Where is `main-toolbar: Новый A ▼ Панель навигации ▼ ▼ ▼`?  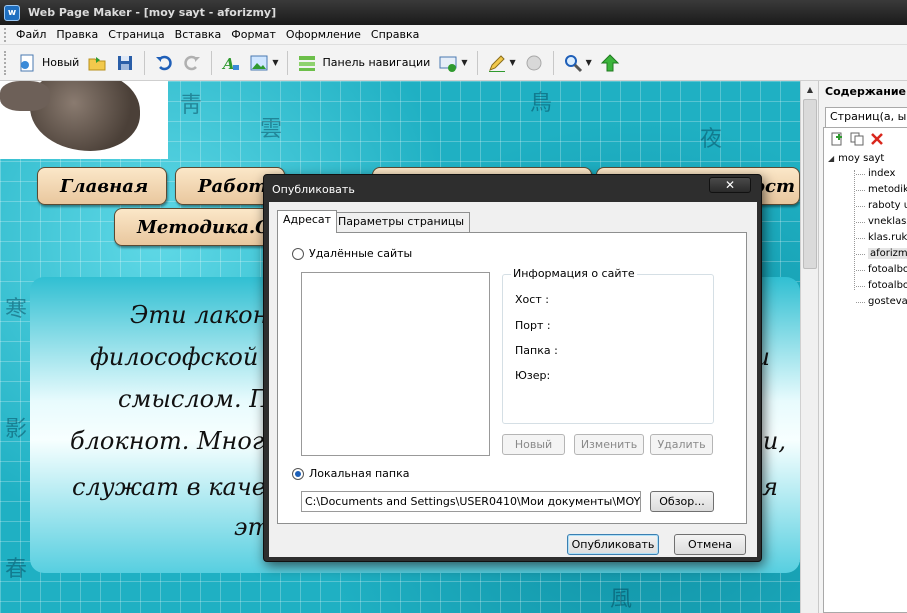
main-toolbar: Новый A ▼ Панель навигации ▼ ▼ ▼ is located at coordinates (453, 63).